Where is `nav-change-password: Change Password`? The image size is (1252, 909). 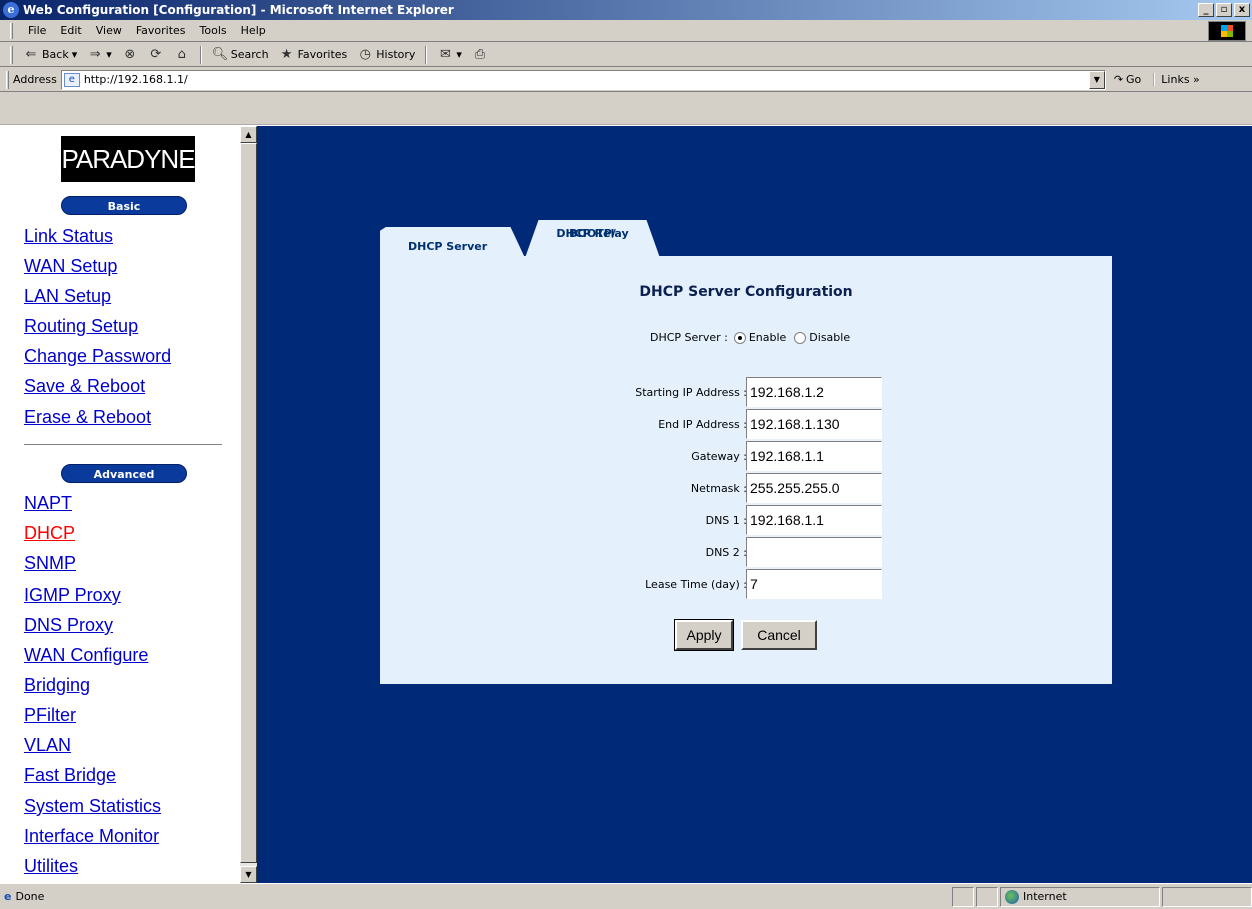
nav-change-password: Change Password is located at coordinates (97, 356).